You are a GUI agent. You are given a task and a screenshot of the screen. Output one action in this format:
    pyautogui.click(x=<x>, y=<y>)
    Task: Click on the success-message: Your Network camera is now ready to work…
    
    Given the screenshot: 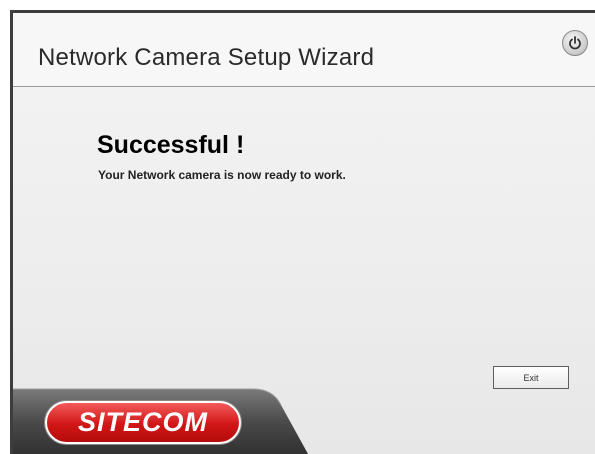 What is the action you would take?
    pyautogui.click(x=222, y=175)
    